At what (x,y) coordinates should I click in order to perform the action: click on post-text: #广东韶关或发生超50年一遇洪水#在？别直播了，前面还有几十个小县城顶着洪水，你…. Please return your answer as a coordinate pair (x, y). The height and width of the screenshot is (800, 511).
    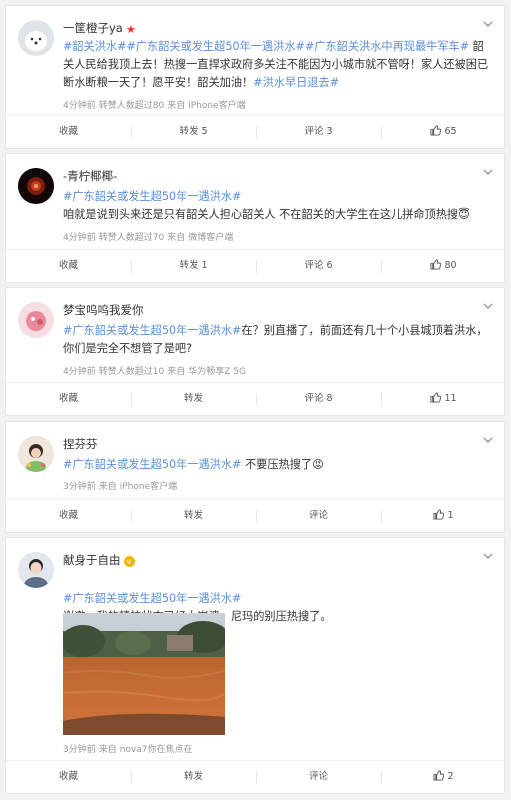
    Looking at the image, I should click on (276, 340).